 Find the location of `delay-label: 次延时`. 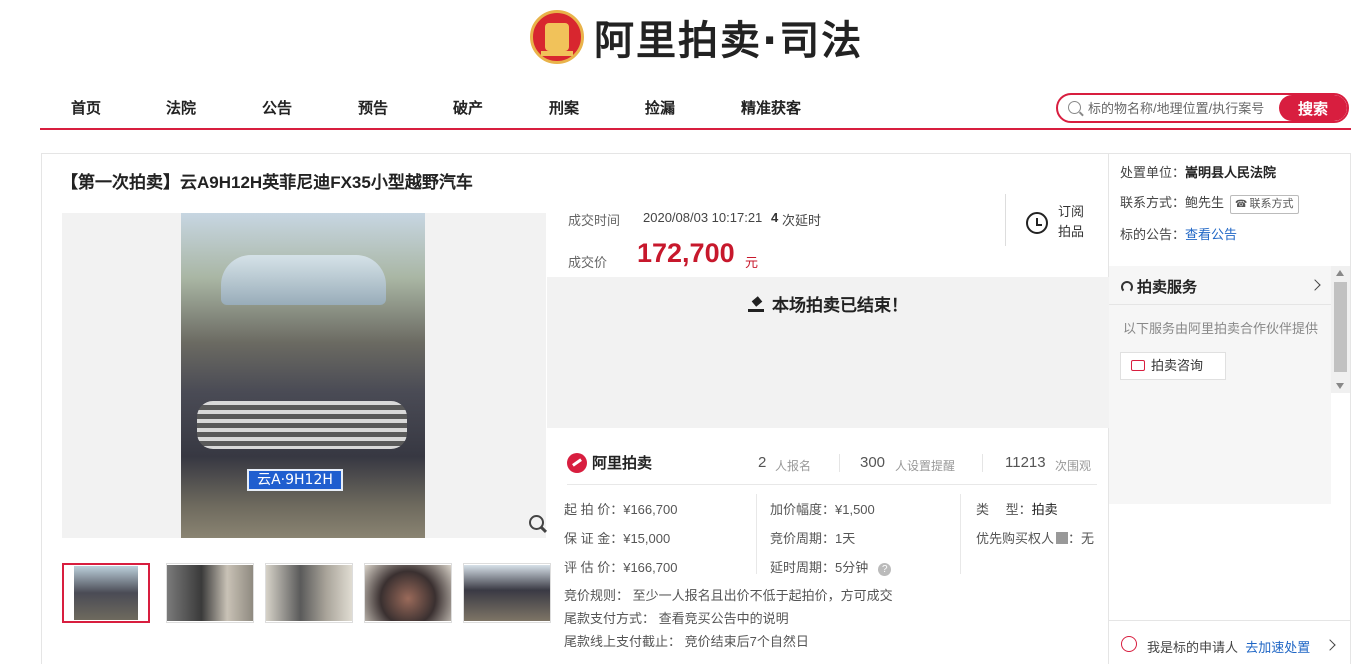

delay-label: 次延时 is located at coordinates (802, 220).